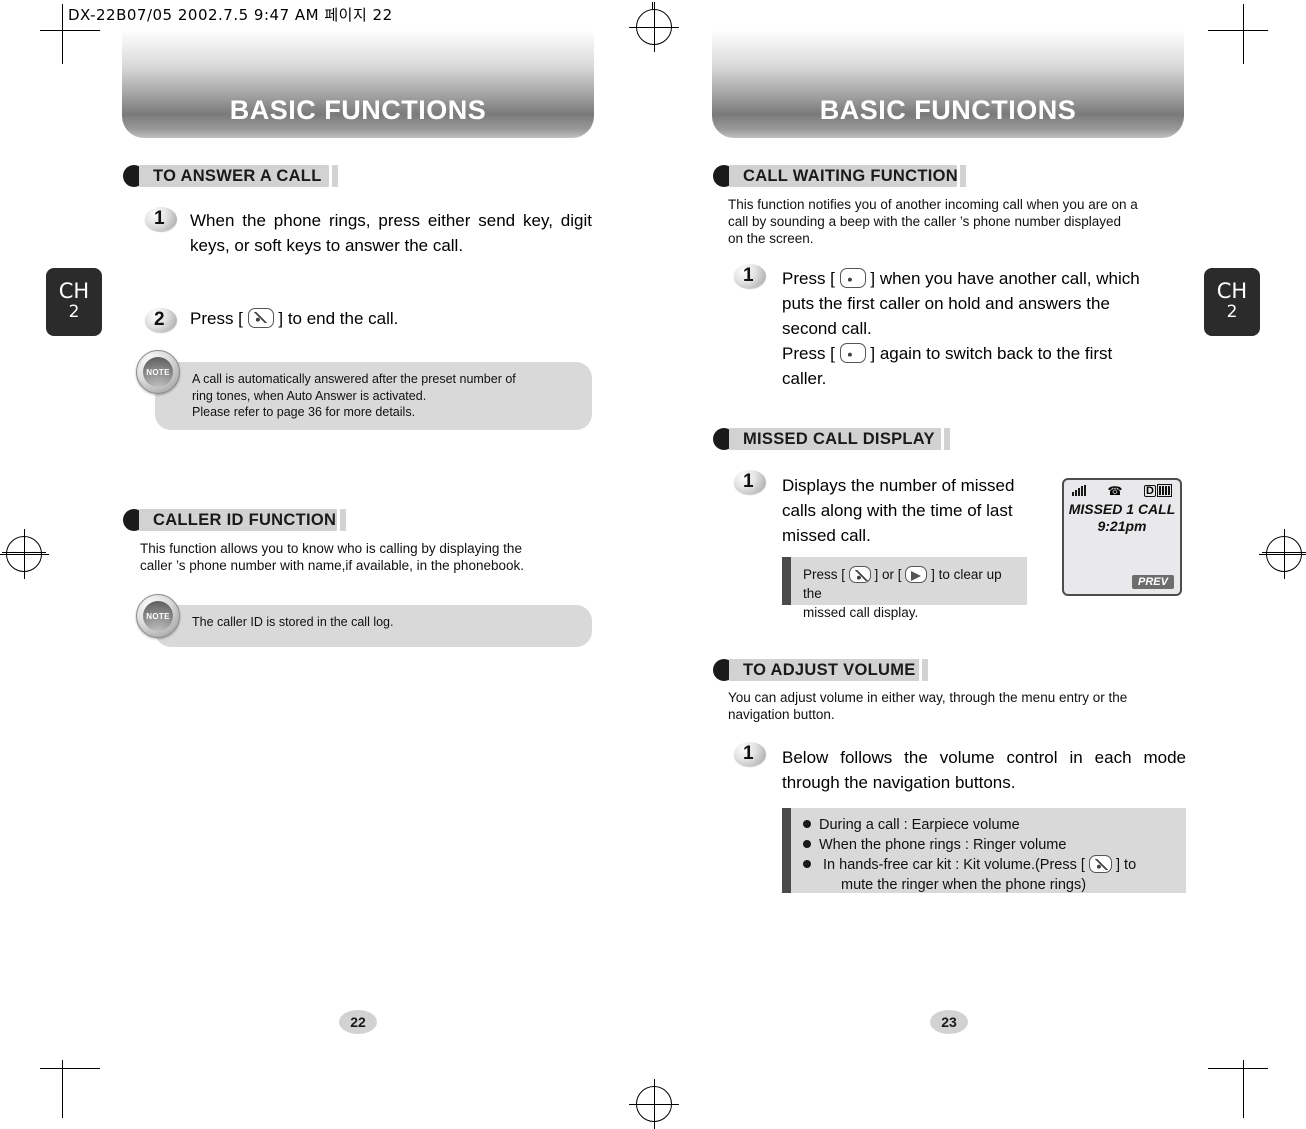 Image resolution: width=1306 pixels, height=1129 pixels. What do you see at coordinates (781, 714) in the screenshot?
I see `intro-line: navigation button.` at bounding box center [781, 714].